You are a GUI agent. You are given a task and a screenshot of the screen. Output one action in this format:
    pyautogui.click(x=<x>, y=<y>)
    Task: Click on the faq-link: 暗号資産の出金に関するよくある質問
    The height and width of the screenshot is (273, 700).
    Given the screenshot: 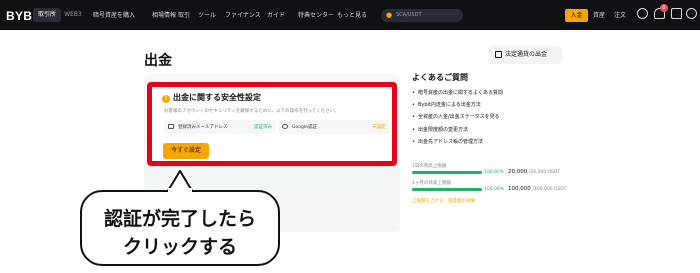 What is the action you would take?
    pyautogui.click(x=457, y=92)
    